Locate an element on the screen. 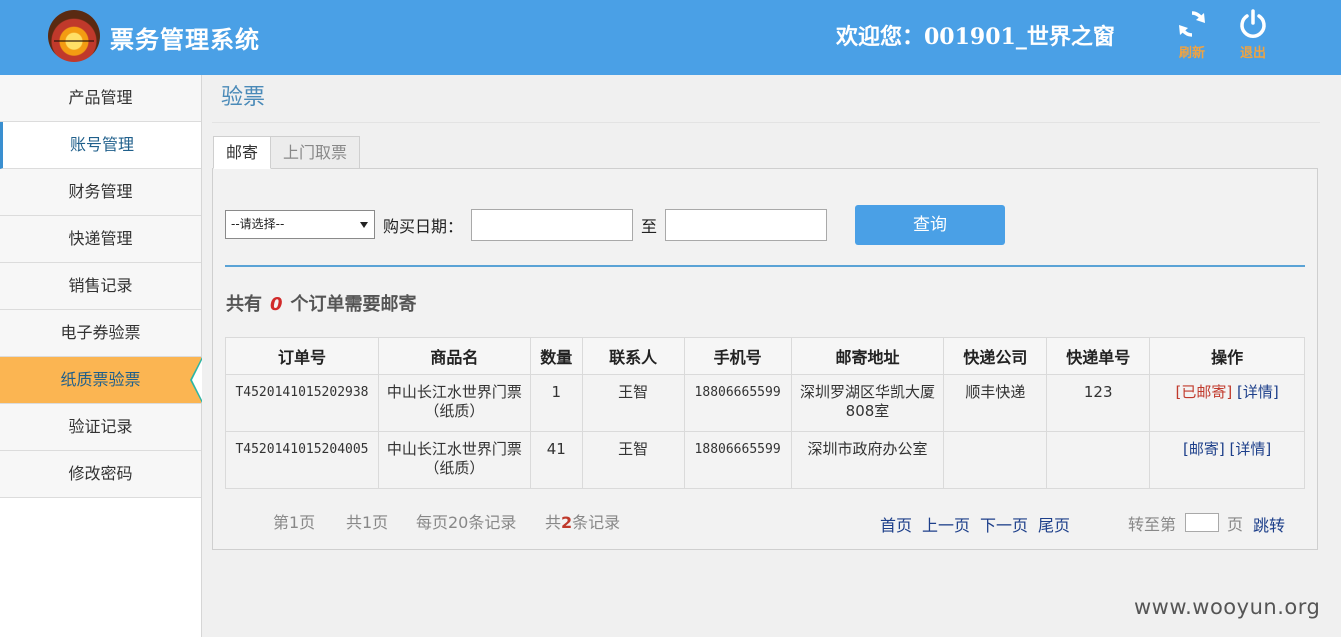 This screenshot has width=1341, height=637. date-to-label: 至 is located at coordinates (649, 226).